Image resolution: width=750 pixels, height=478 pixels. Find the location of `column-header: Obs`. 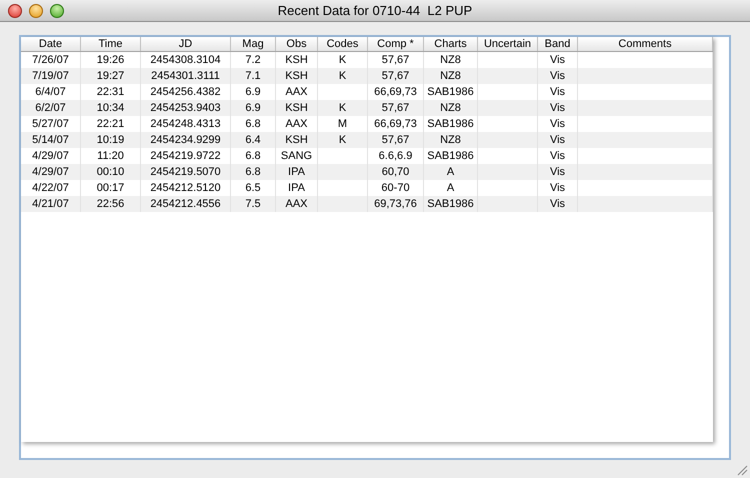

column-header: Obs is located at coordinates (297, 44).